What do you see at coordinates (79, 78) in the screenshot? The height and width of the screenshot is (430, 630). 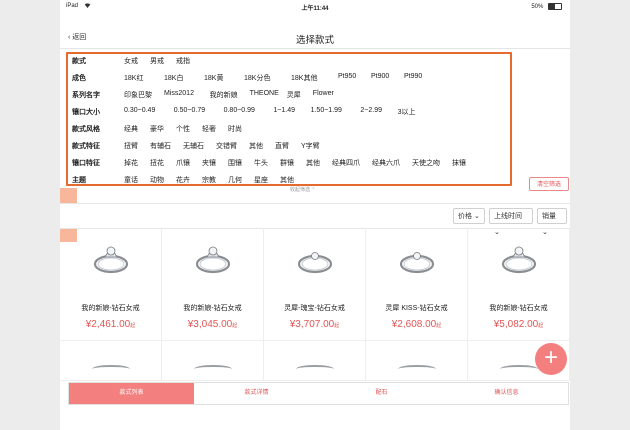 I see `filter-label: 成色` at bounding box center [79, 78].